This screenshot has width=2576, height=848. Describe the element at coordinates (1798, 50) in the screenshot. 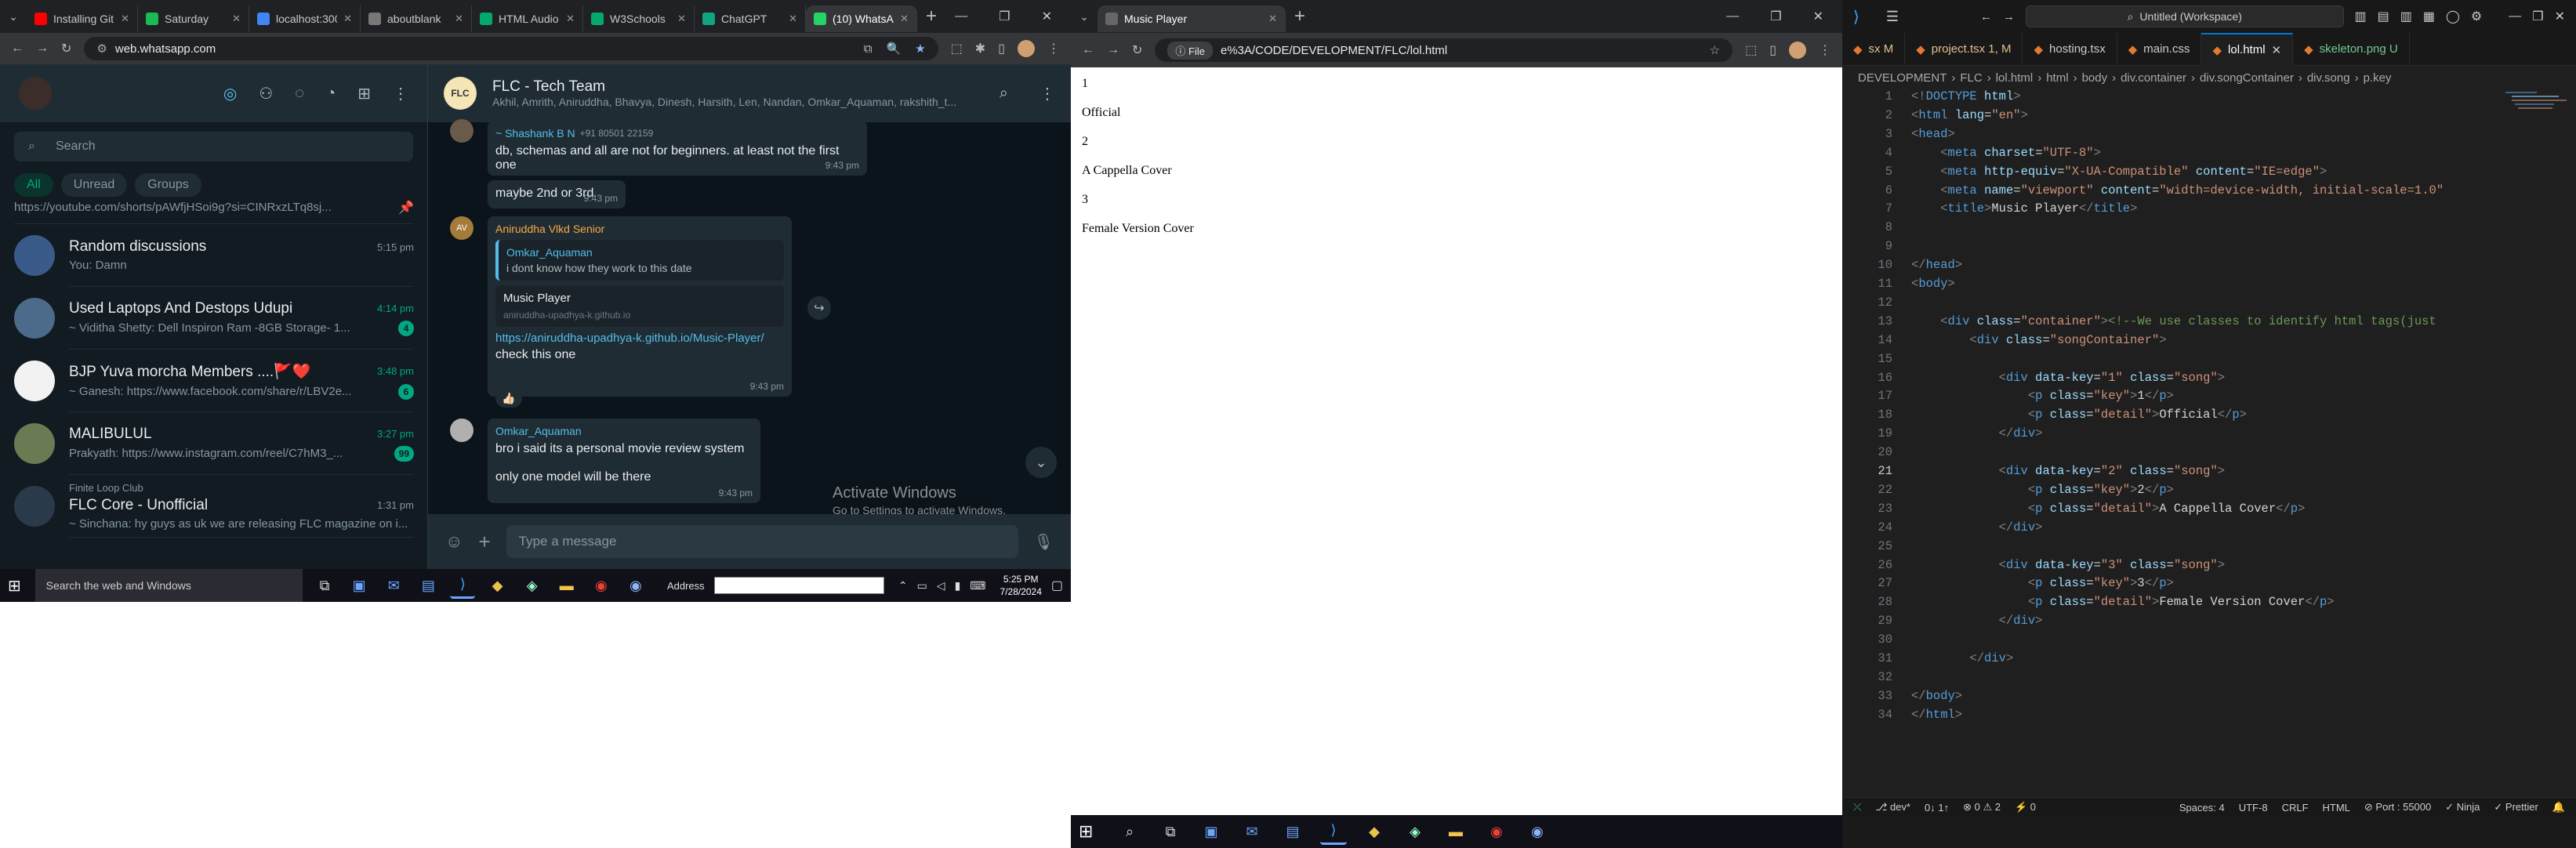

I see `profile-avatar` at that location.